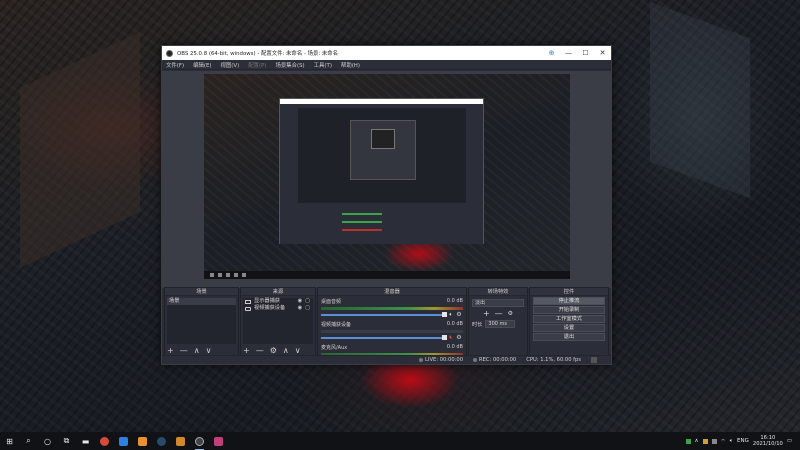 This screenshot has height=450, width=800. What do you see at coordinates (180, 441) in the screenshot?
I see `app-amber-icon` at bounding box center [180, 441].